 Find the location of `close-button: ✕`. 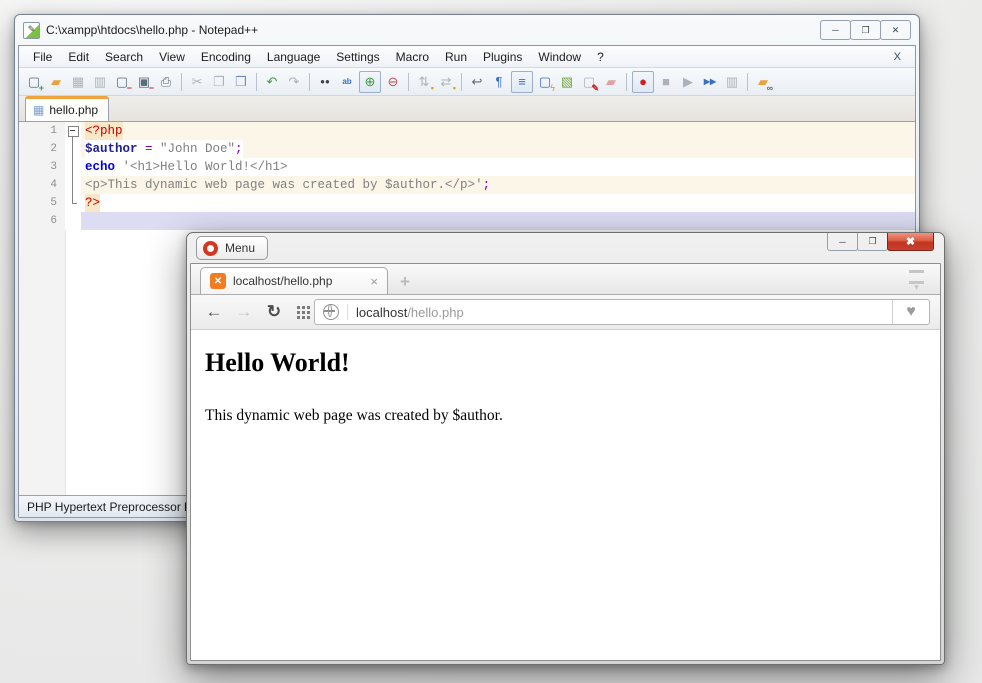

close-button: ✕ is located at coordinates (895, 30).